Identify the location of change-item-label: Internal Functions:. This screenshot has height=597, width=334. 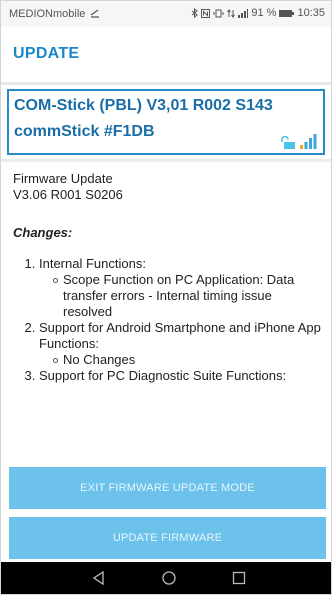
(92, 263).